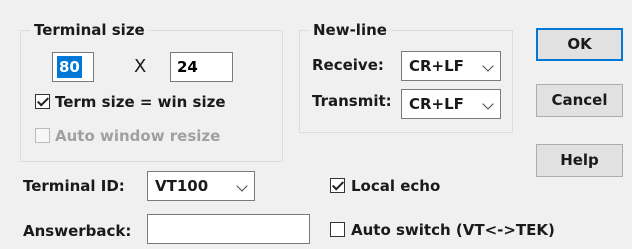 The width and height of the screenshot is (632, 249). I want to click on transmit-select: CR+LF, so click(451, 104).